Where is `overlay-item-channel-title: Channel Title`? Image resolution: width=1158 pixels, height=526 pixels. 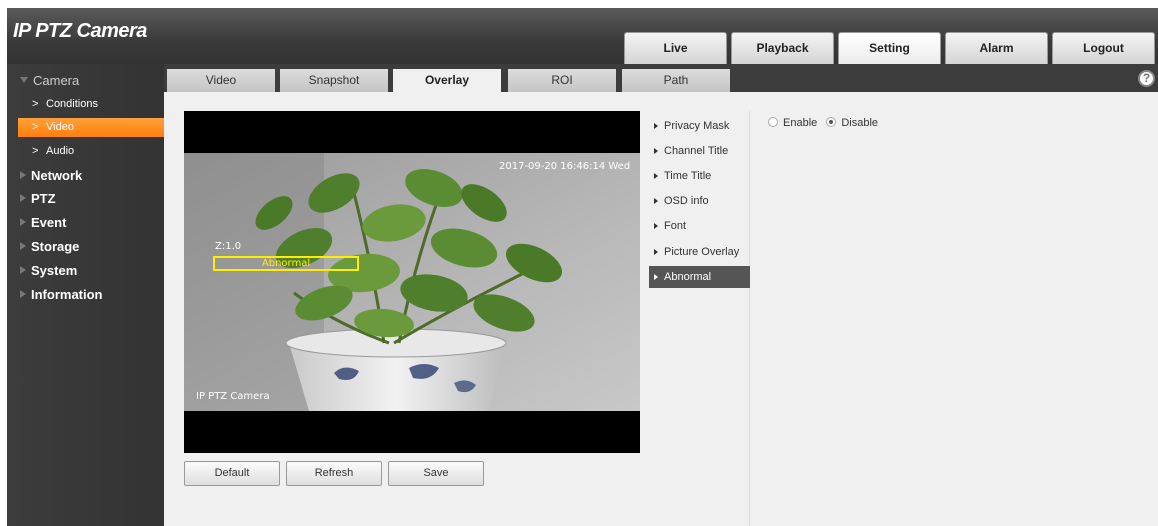 overlay-item-channel-title: Channel Title is located at coordinates (699, 151).